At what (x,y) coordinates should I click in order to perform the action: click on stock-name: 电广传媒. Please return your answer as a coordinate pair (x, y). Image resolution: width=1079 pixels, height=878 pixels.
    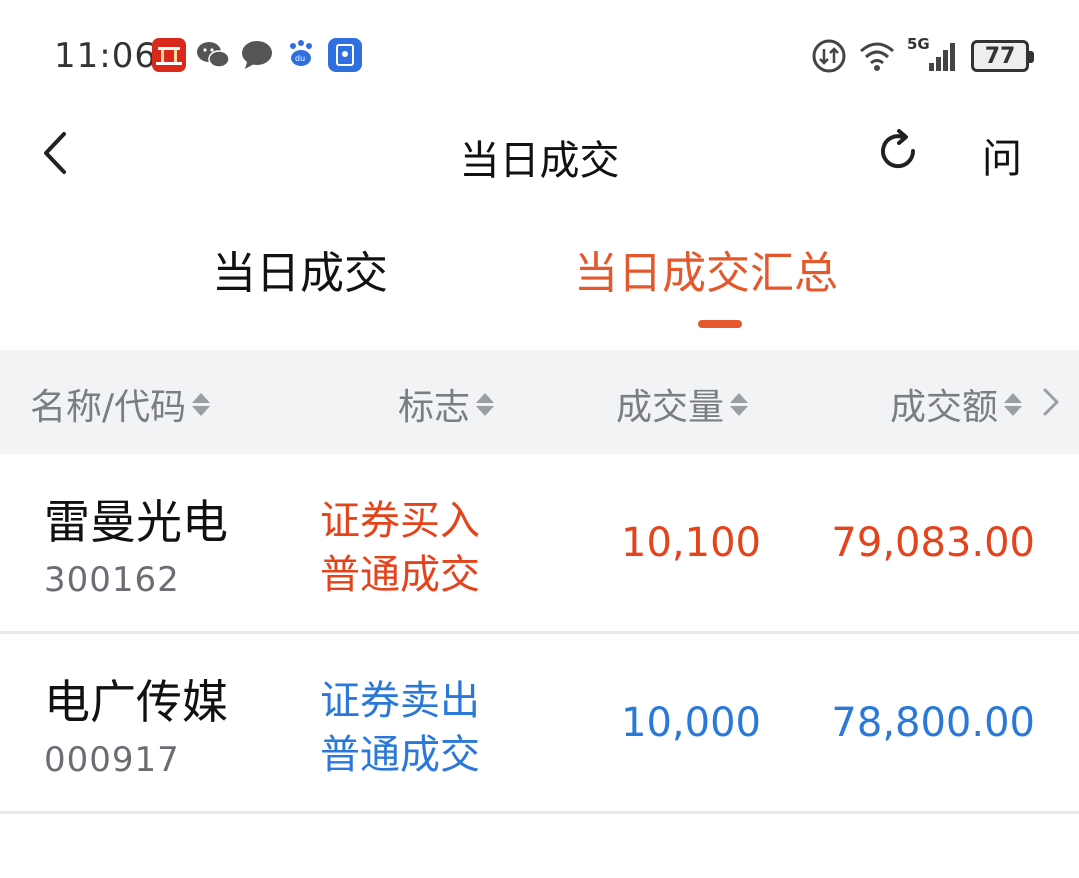
    Looking at the image, I should click on (136, 702).